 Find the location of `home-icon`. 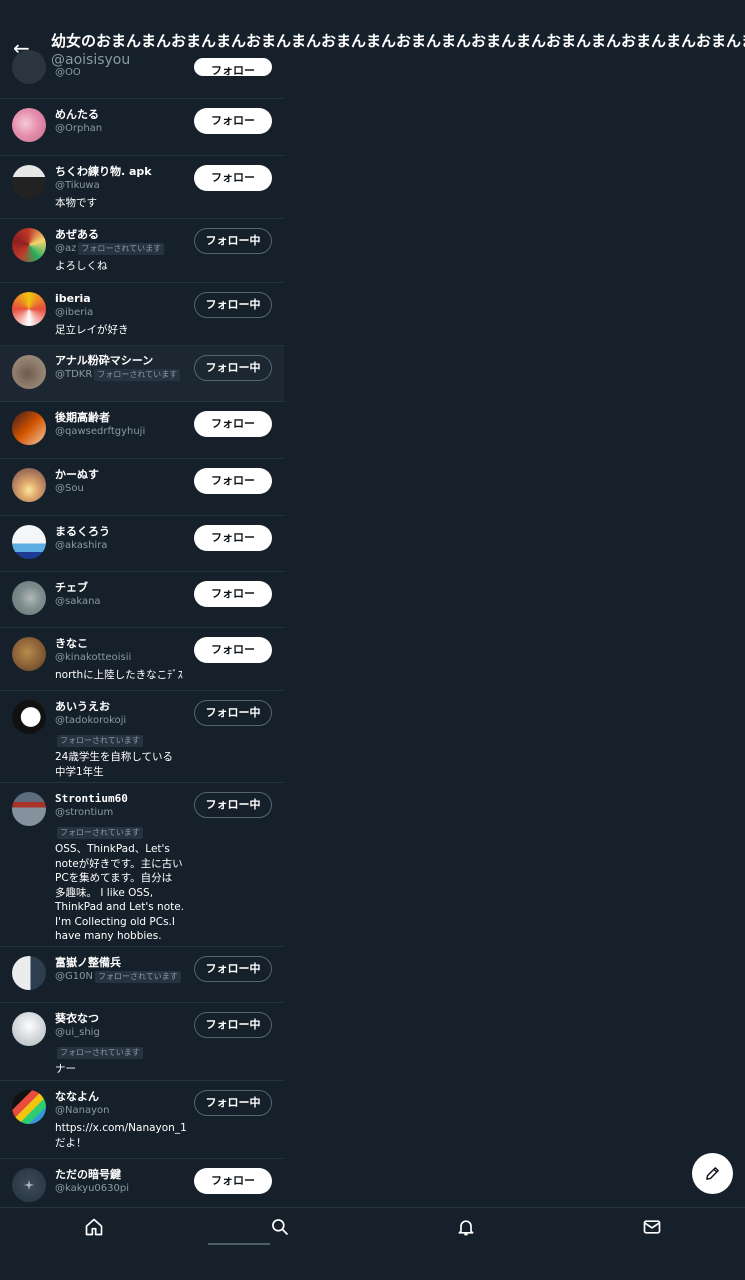

home-icon is located at coordinates (94, 1227).